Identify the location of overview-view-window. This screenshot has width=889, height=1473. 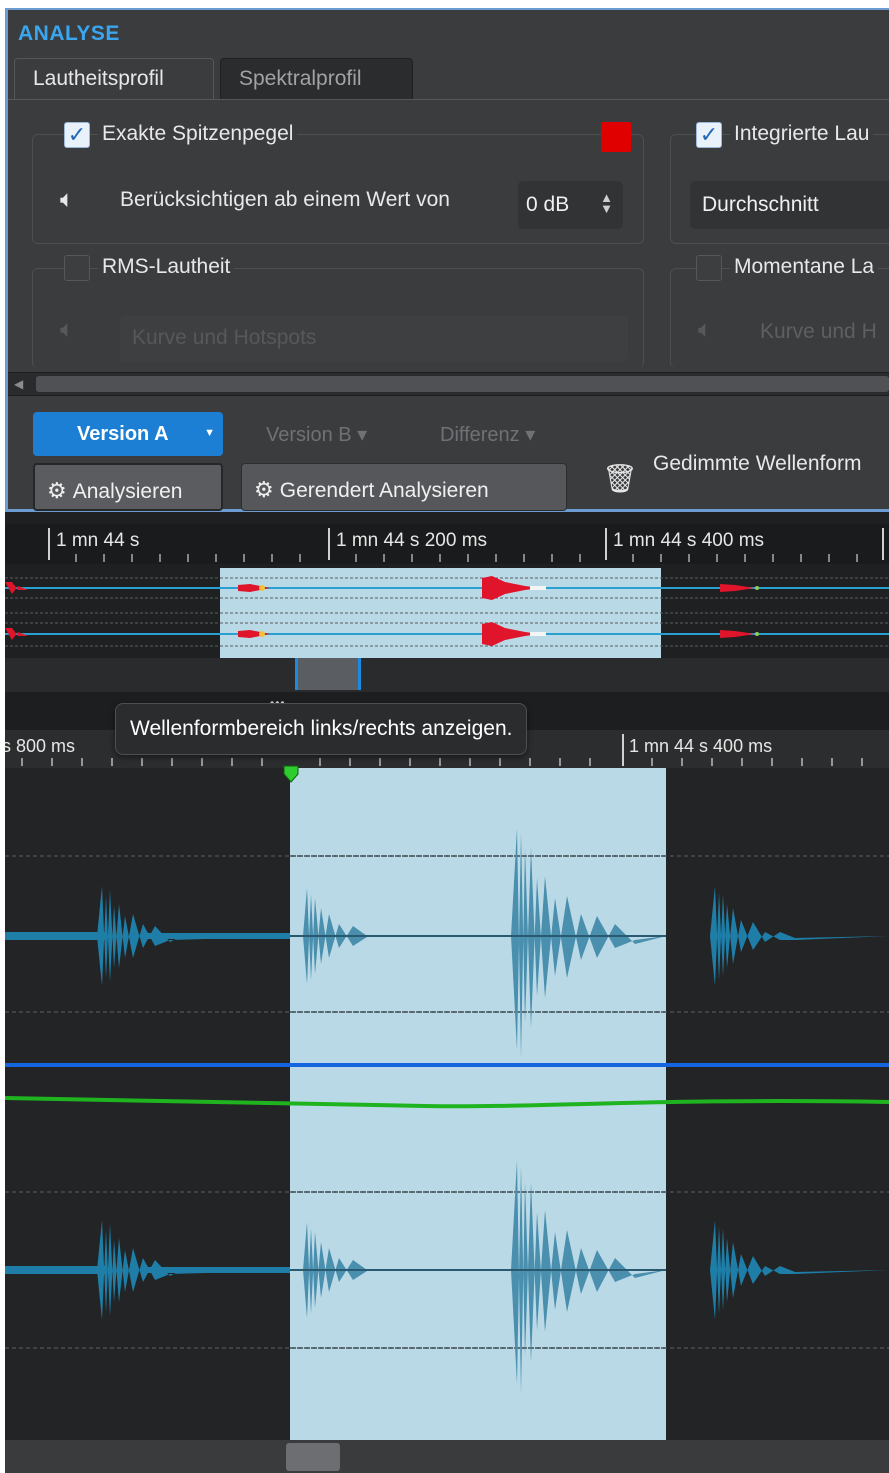
(328, 674).